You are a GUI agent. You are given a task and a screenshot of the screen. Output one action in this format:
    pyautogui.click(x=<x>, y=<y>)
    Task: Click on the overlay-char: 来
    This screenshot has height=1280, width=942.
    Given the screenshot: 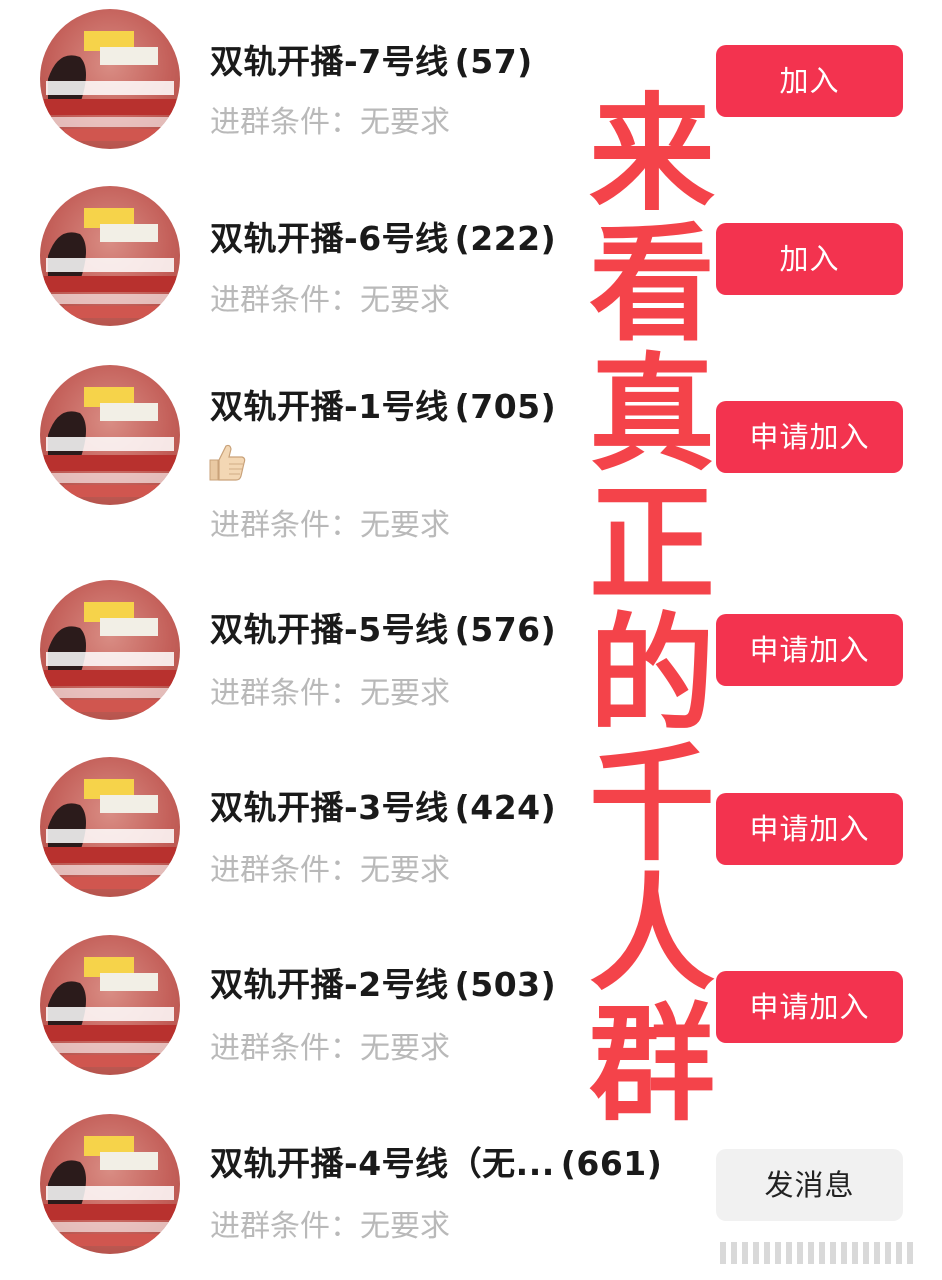 What is the action you would take?
    pyautogui.click(x=652, y=154)
    